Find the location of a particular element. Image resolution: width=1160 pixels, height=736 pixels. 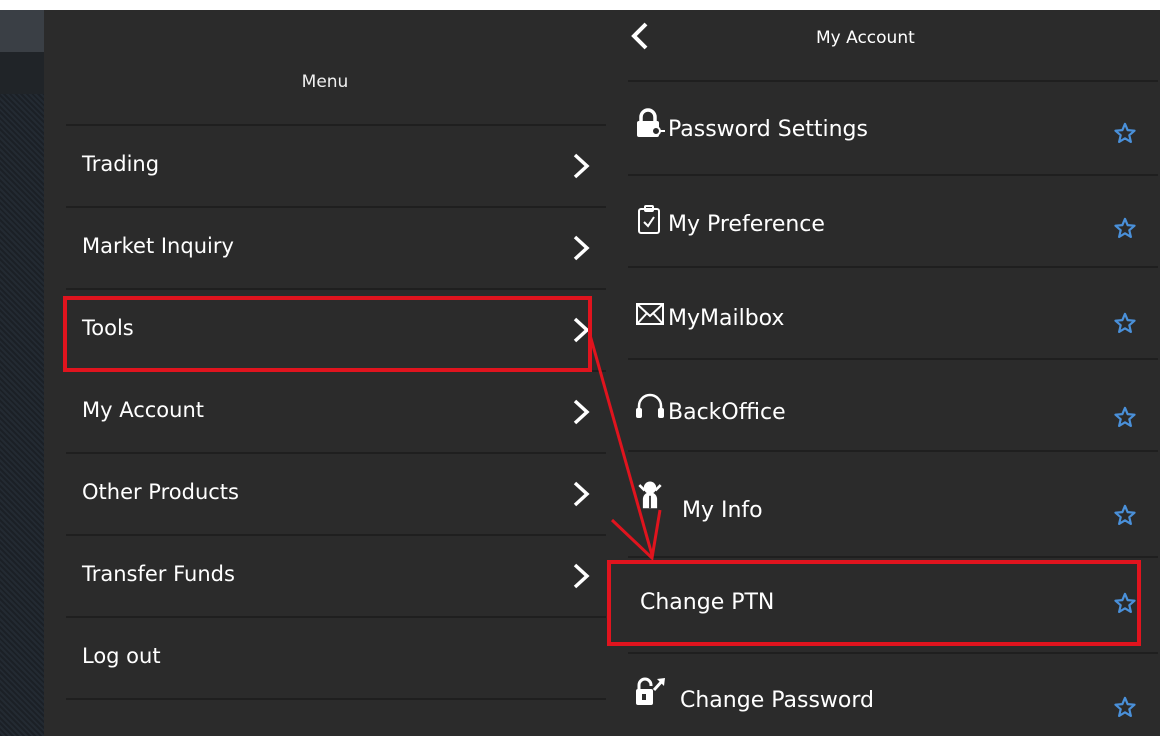

account-item-label: My Preference is located at coordinates (746, 224).